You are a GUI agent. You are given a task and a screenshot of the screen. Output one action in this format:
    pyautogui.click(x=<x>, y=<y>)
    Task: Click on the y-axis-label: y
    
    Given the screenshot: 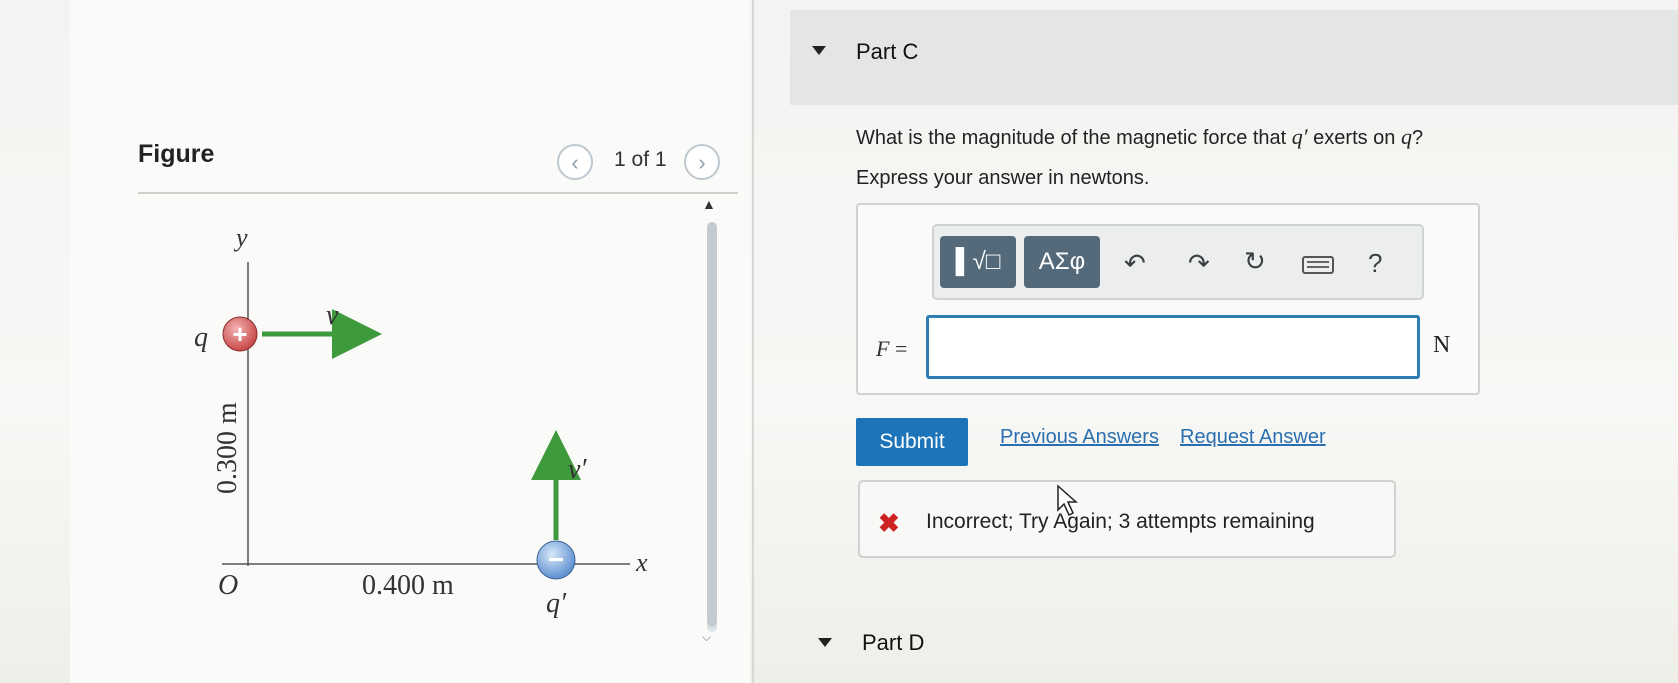 What is the action you would take?
    pyautogui.click(x=240, y=237)
    